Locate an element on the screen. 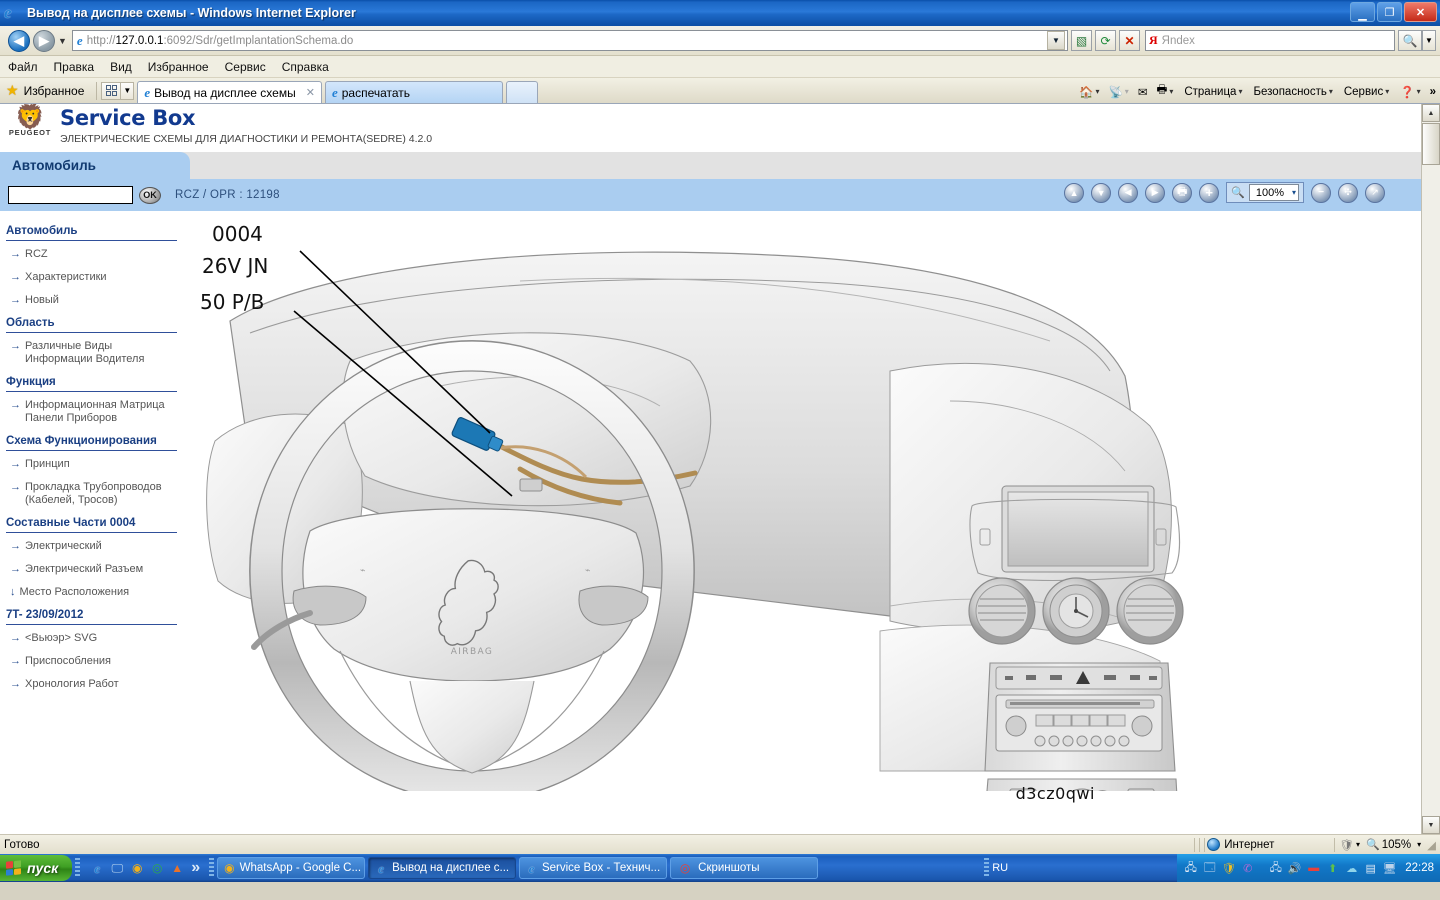 This screenshot has height=900, width=1440. pan-down-button: ▼ is located at coordinates (1101, 192).